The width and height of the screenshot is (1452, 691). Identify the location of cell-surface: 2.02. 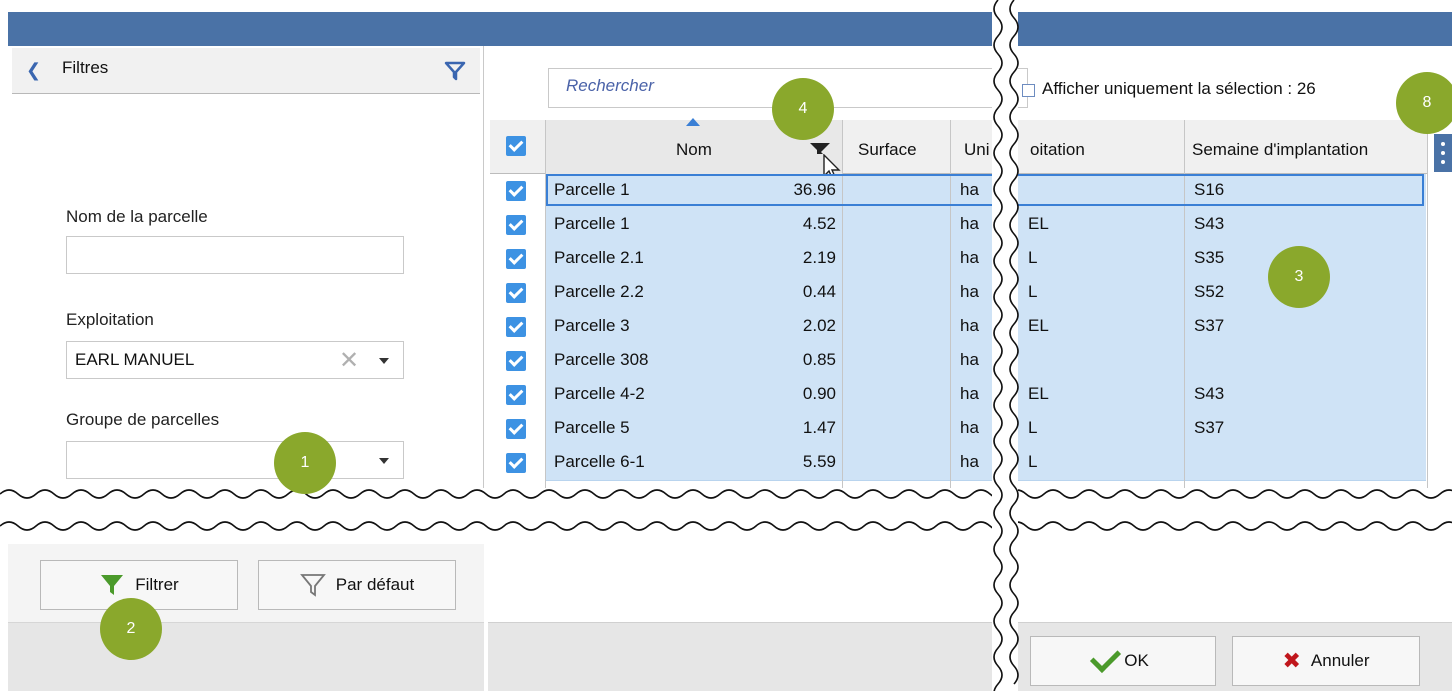
(819, 325).